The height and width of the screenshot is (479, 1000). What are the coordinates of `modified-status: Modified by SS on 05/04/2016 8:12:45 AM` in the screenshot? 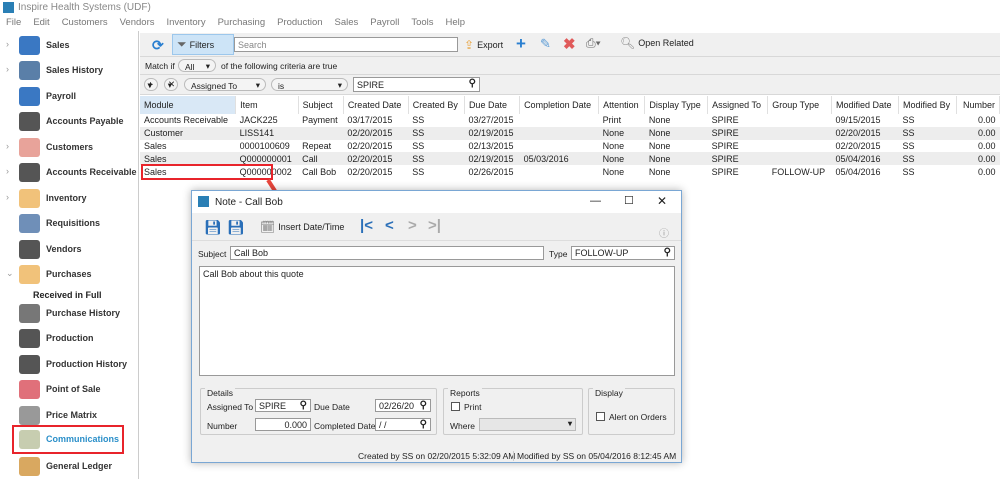 It's located at (594, 456).